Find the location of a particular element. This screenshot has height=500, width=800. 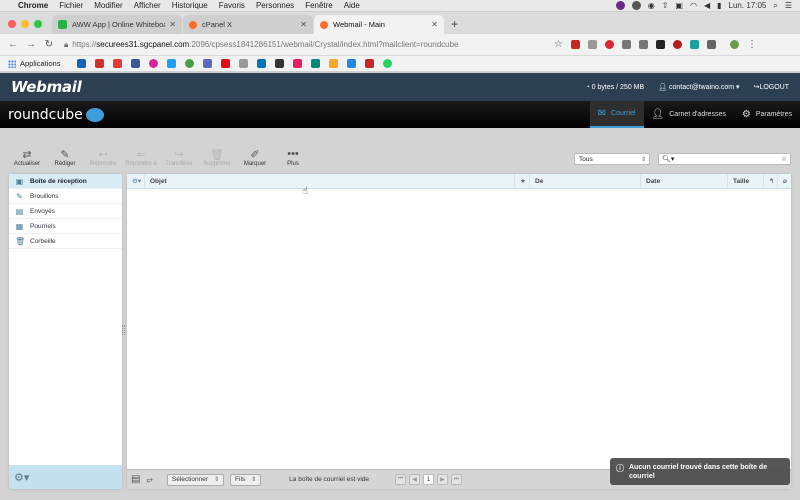

clear-search-icon: ⊗ is located at coordinates (784, 159).